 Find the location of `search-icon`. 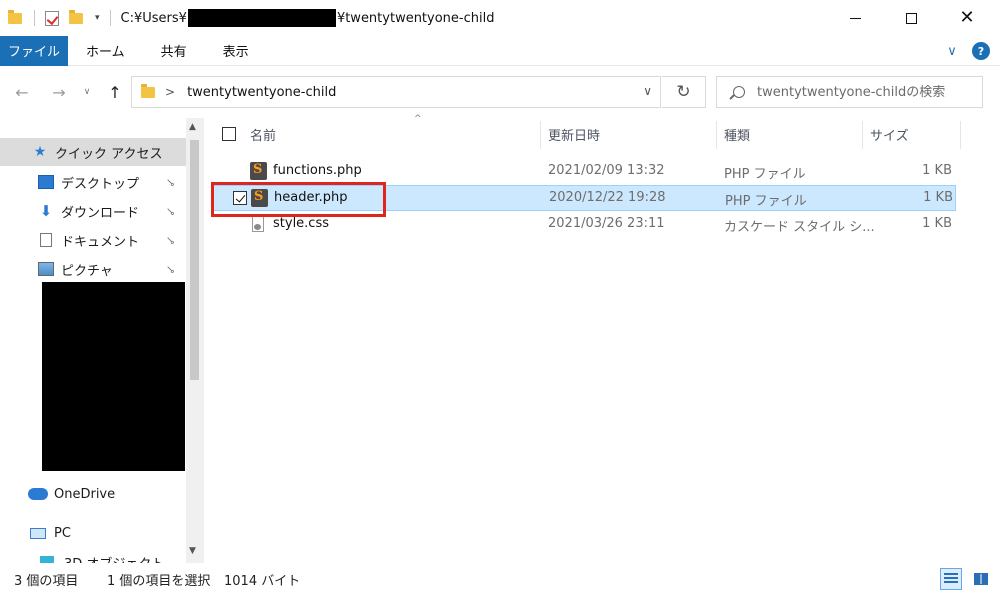

search-icon is located at coordinates (739, 92).